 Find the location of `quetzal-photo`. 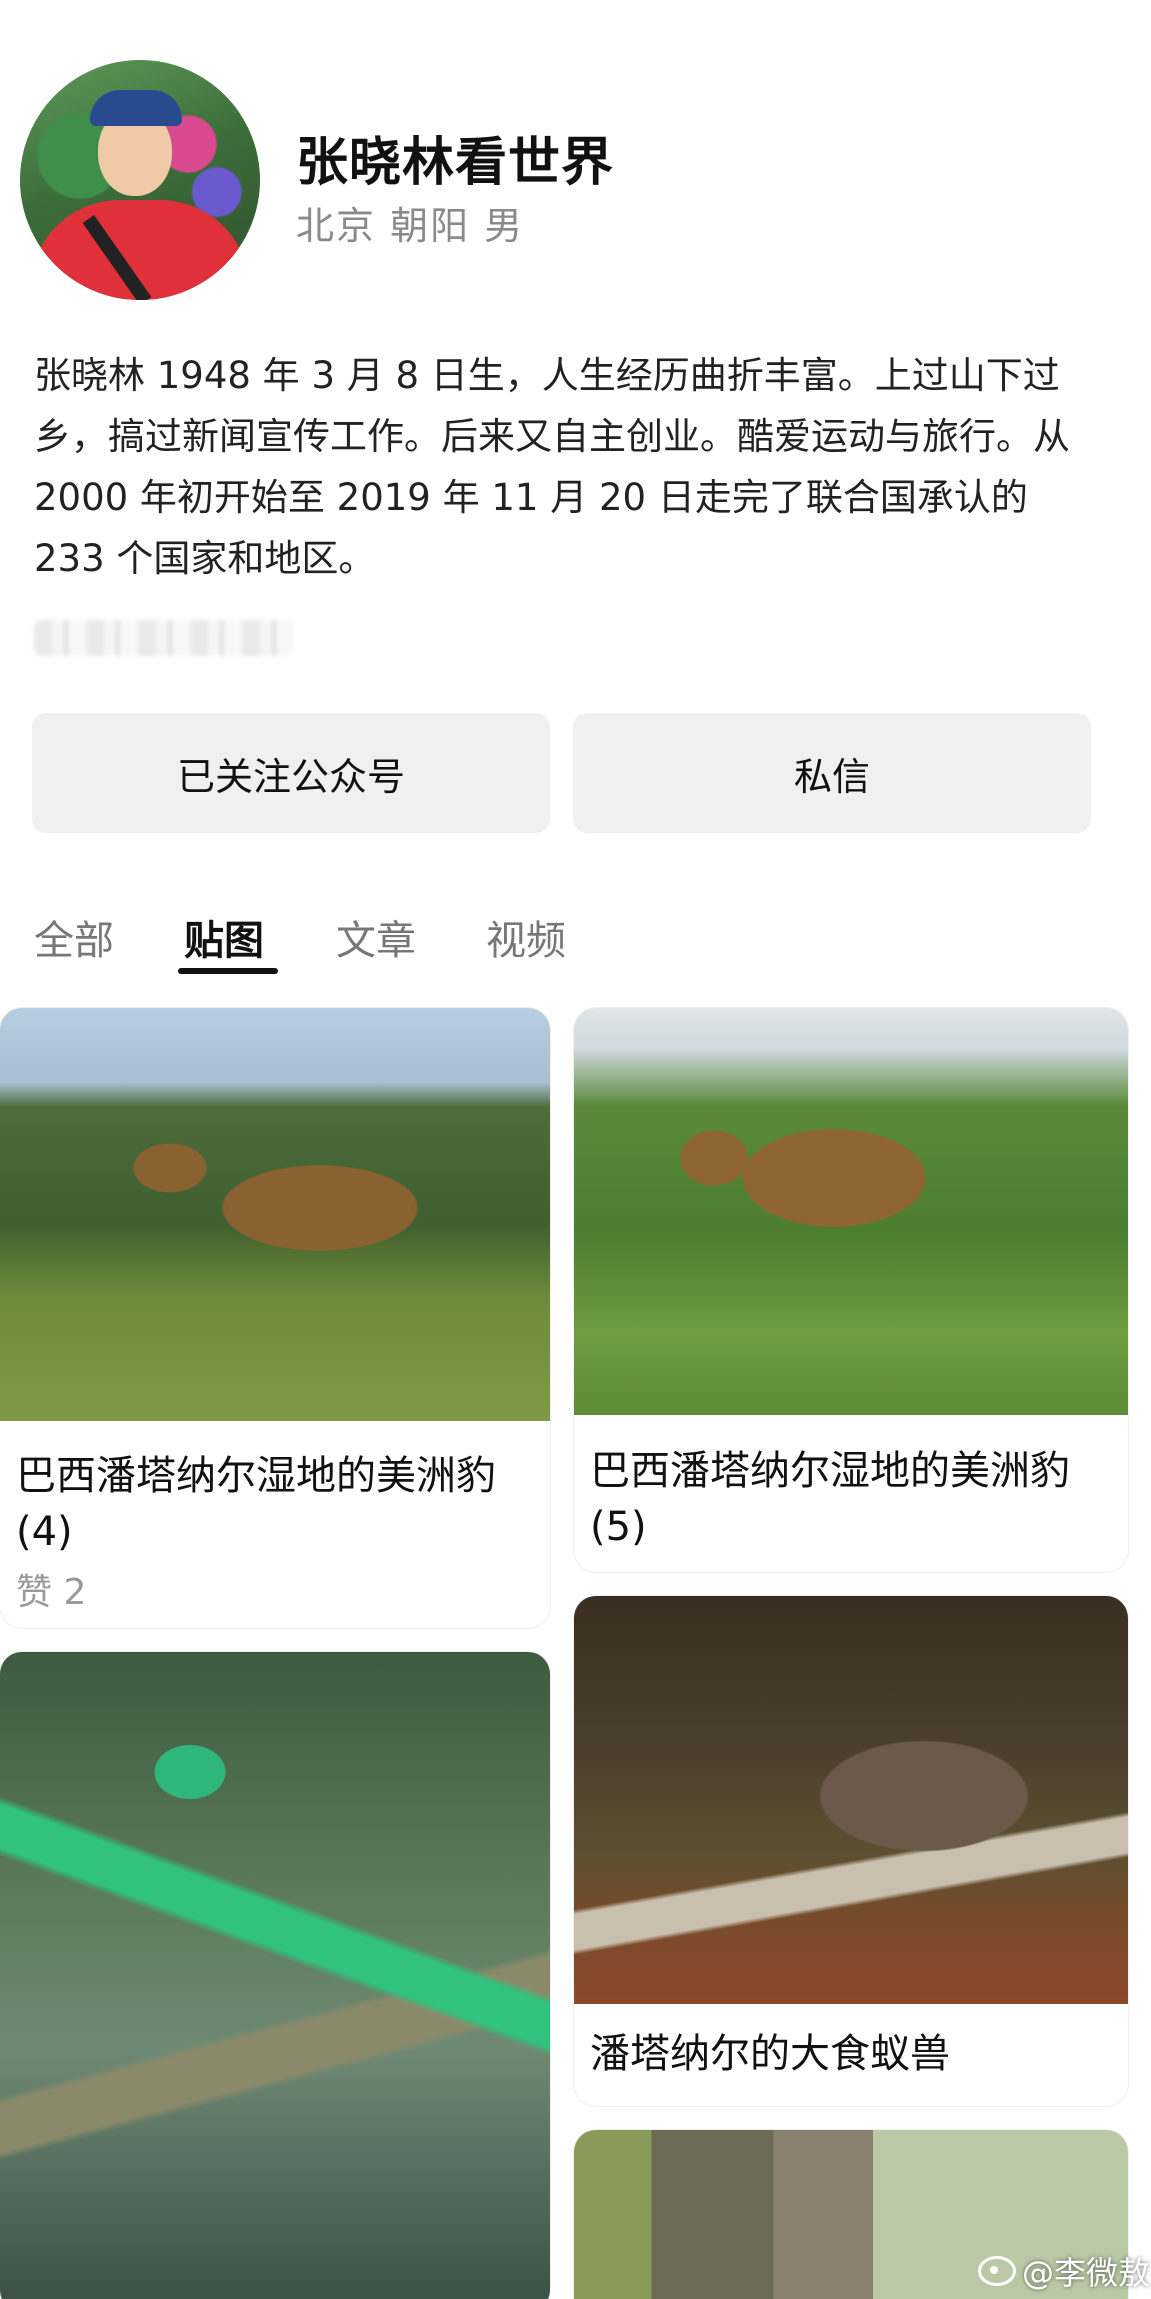

quetzal-photo is located at coordinates (275, 1975).